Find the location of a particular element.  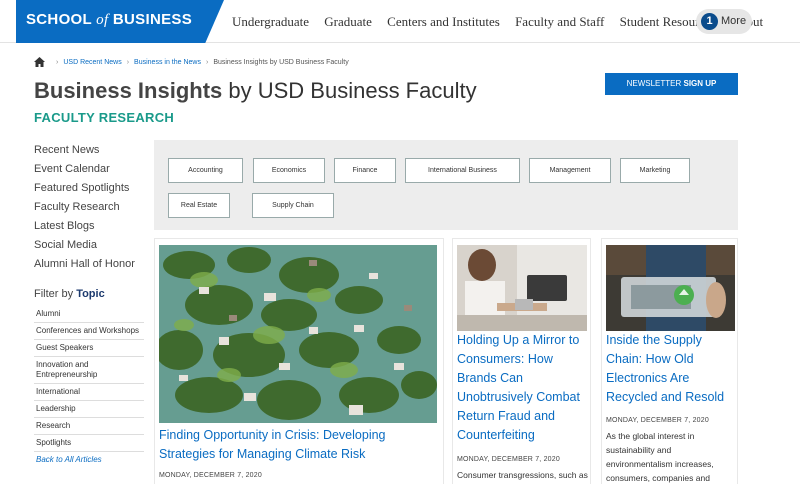

flood-image is located at coordinates (298, 334).